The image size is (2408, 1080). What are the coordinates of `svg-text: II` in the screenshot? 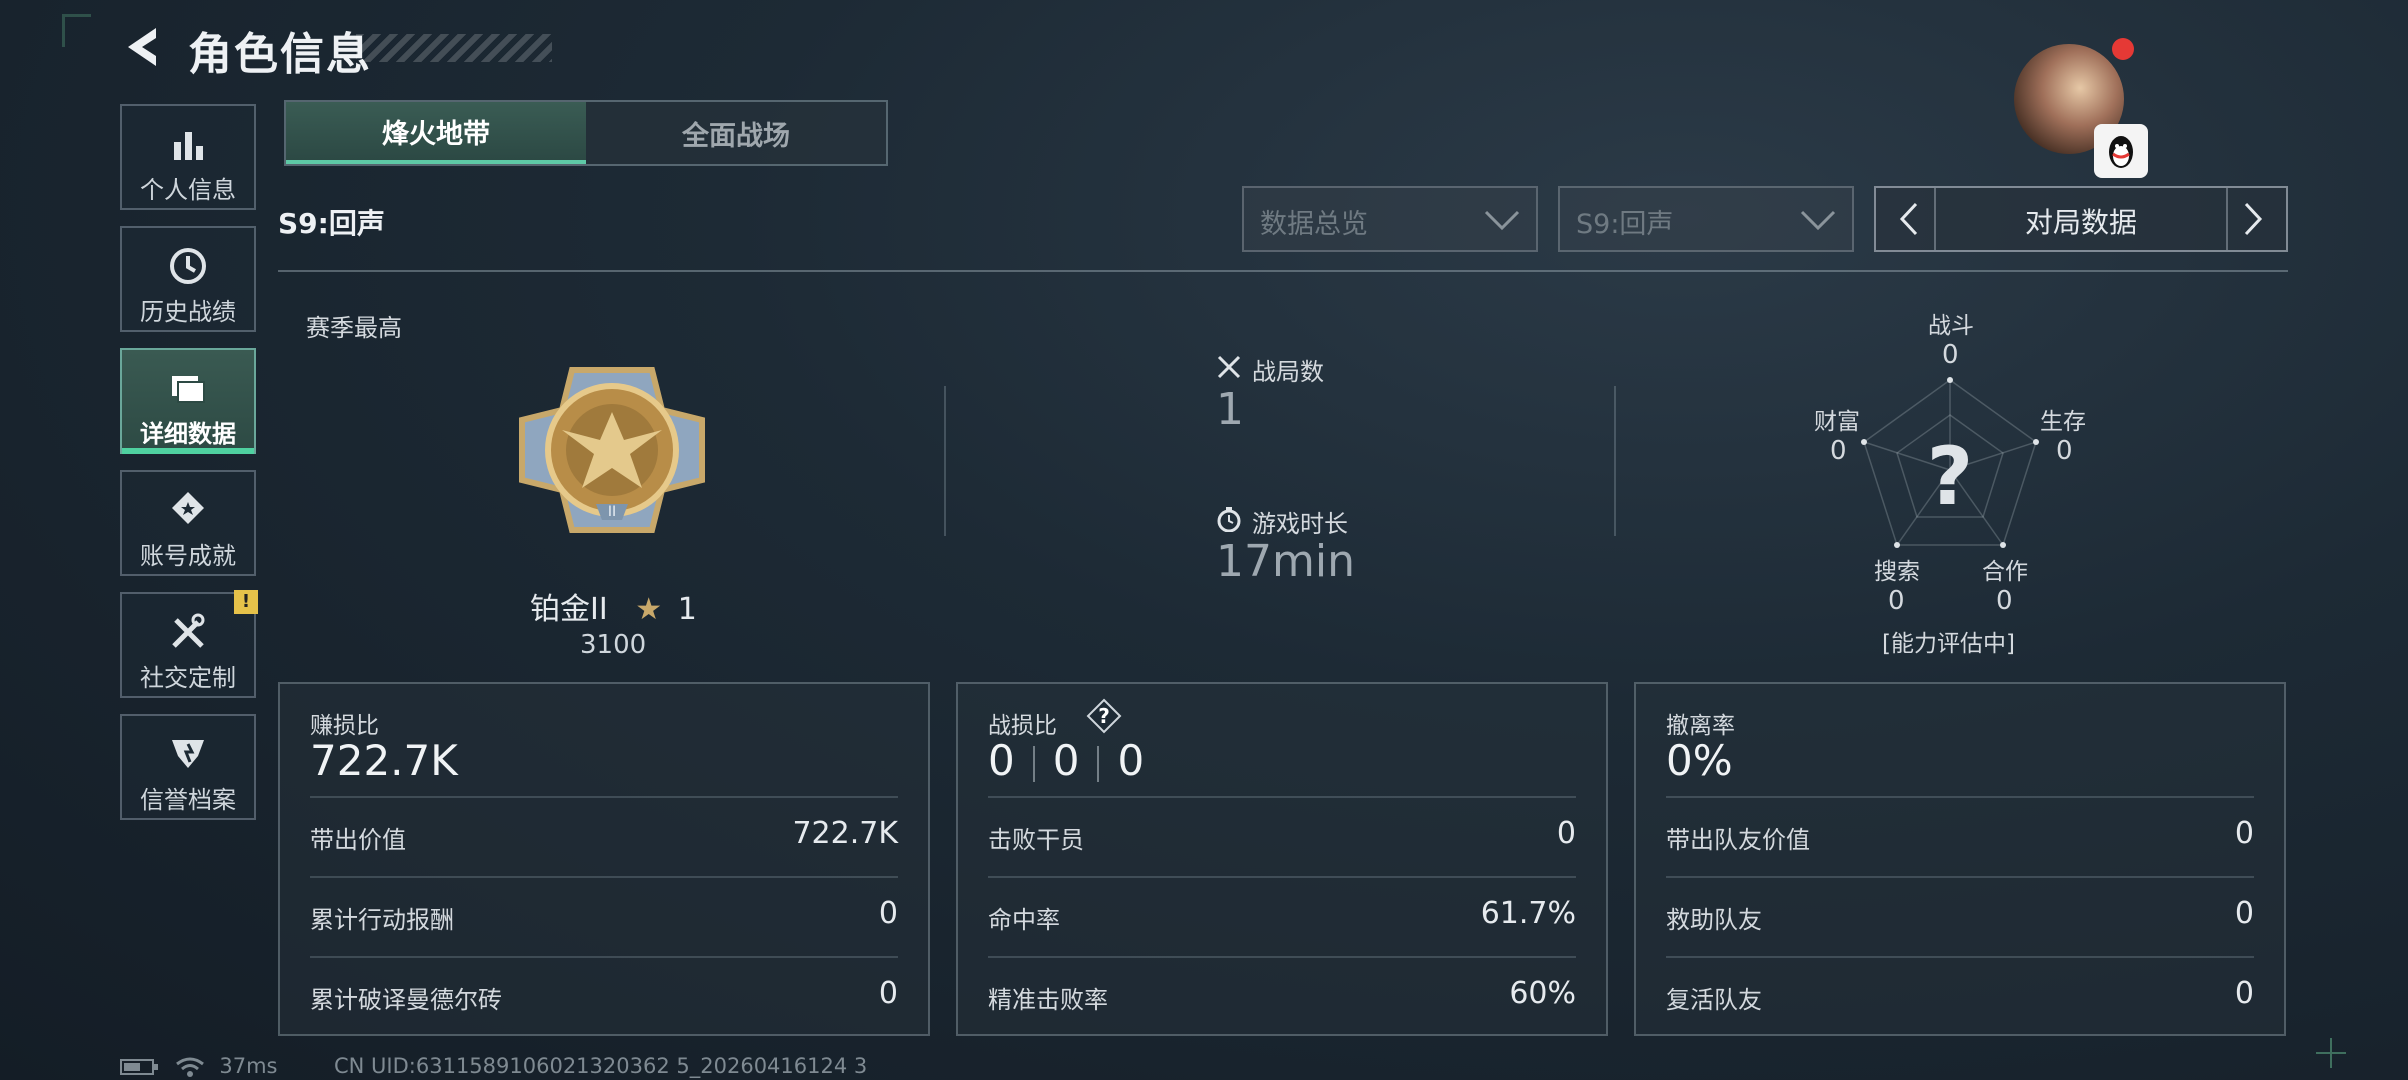 It's located at (612, 512).